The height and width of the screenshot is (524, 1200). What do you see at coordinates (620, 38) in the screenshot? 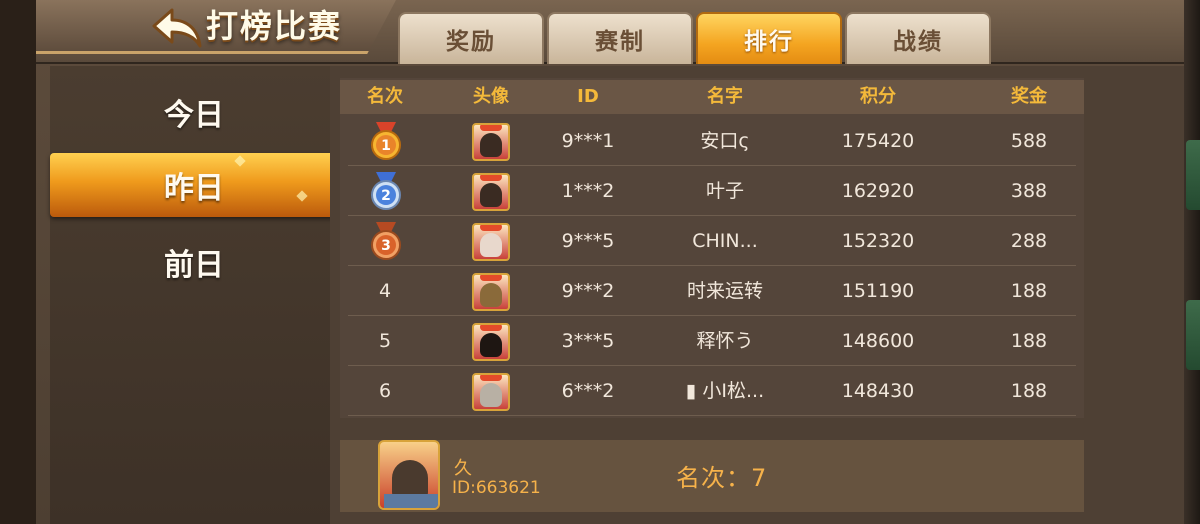
I see `tab-rules: 赛制` at bounding box center [620, 38].